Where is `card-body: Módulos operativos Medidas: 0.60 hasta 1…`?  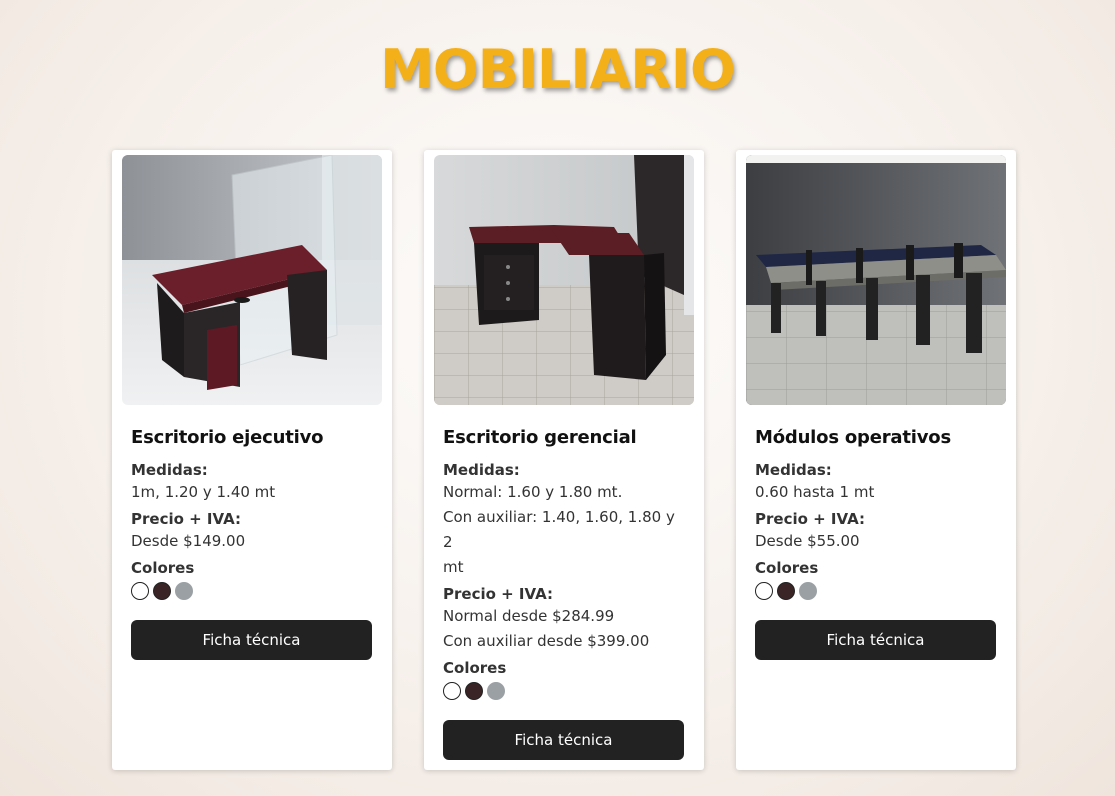 card-body: Módulos operativos Medidas: 0.60 hasta 1… is located at coordinates (876, 543).